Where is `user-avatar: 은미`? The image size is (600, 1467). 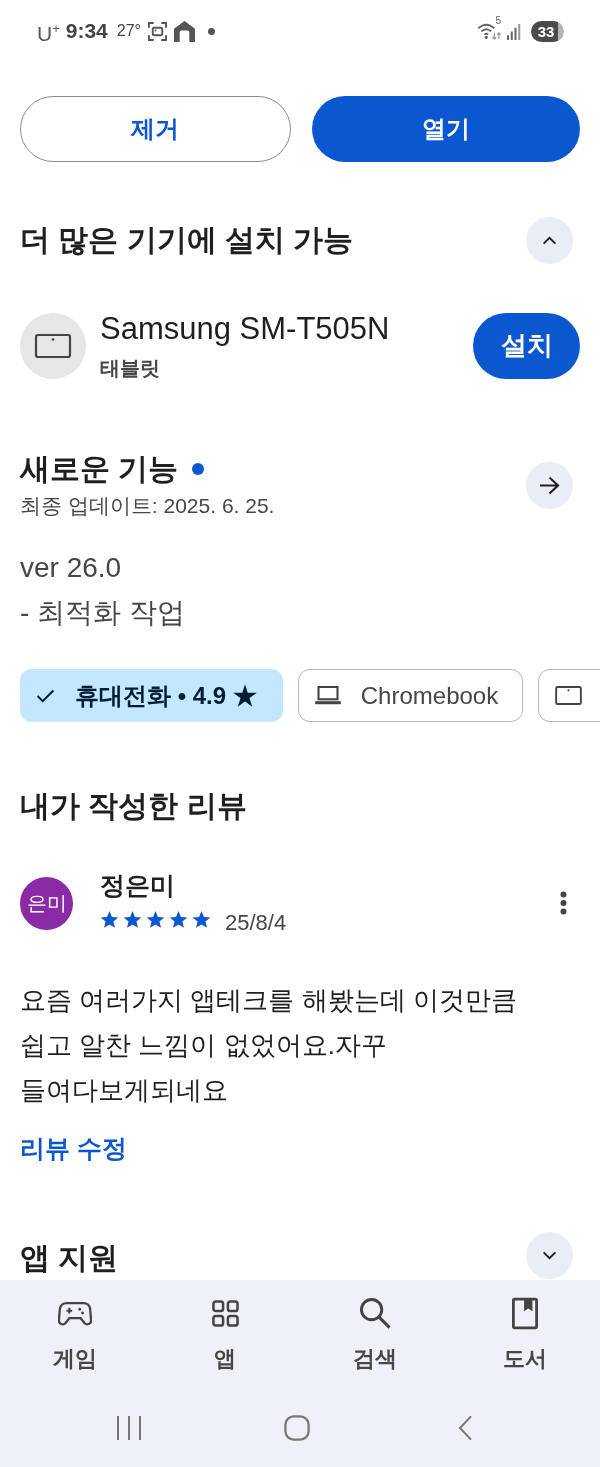
user-avatar: 은미 is located at coordinates (46, 903).